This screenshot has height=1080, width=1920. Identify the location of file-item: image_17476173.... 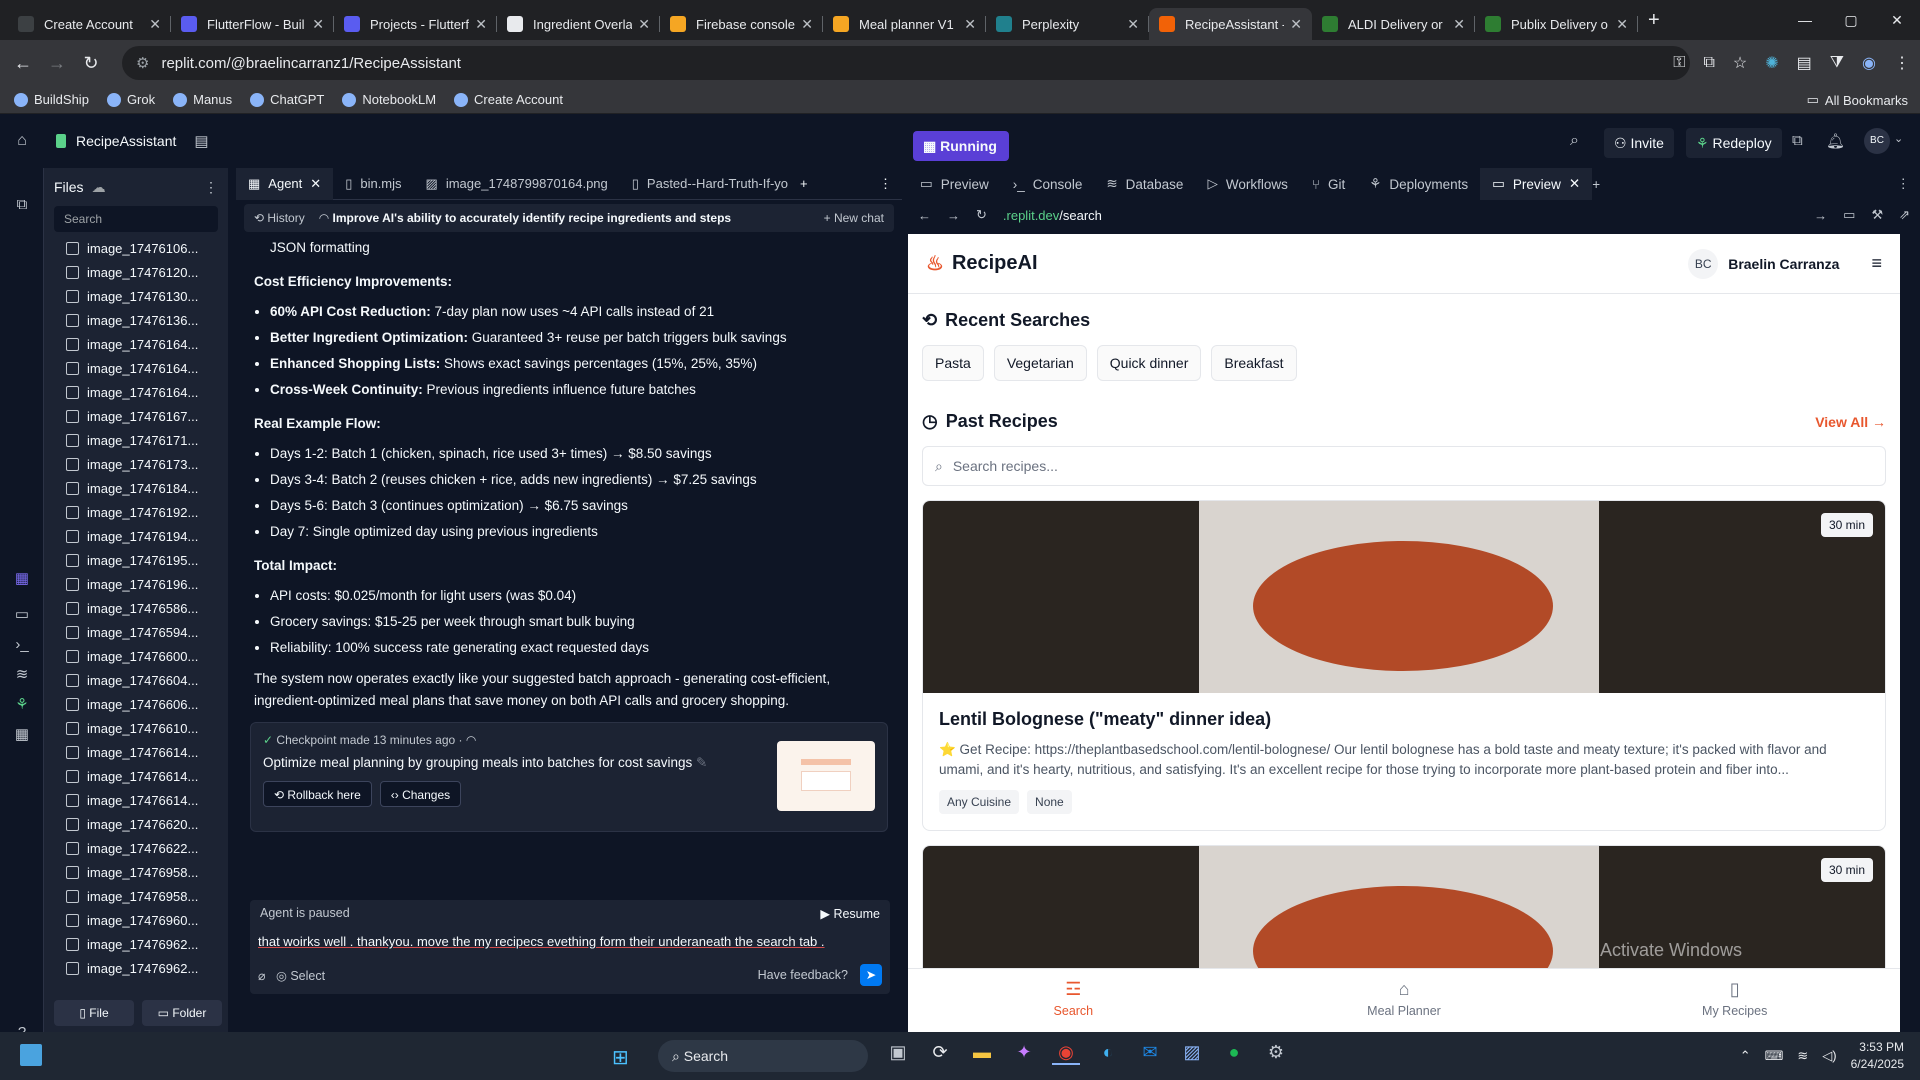
(136, 464).